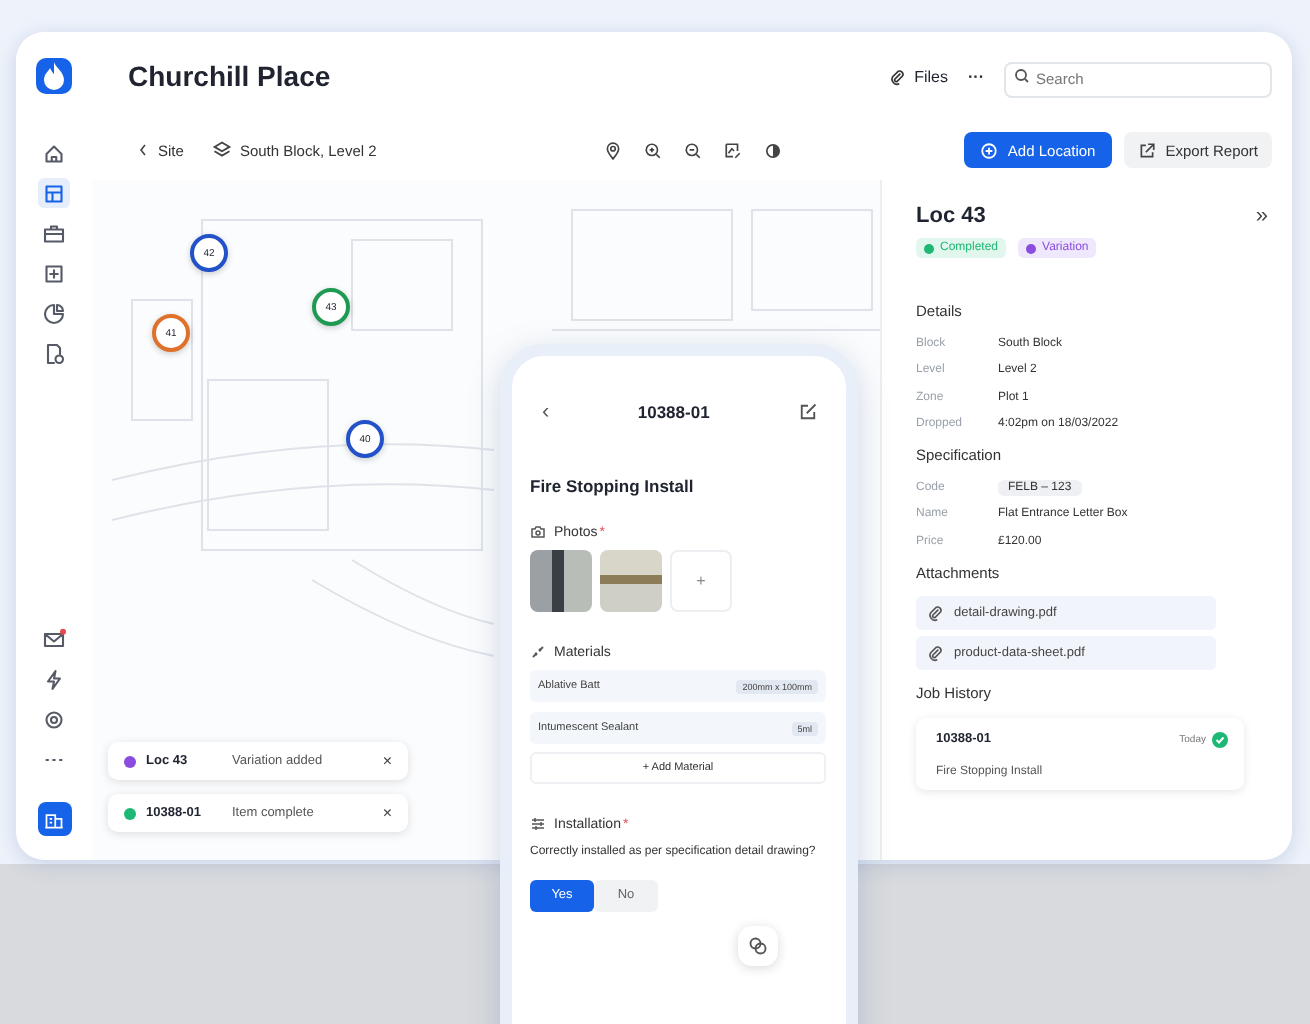 This screenshot has width=1310, height=1024. Describe the element at coordinates (230, 76) in the screenshot. I see `page-title: Churchill Place` at that location.